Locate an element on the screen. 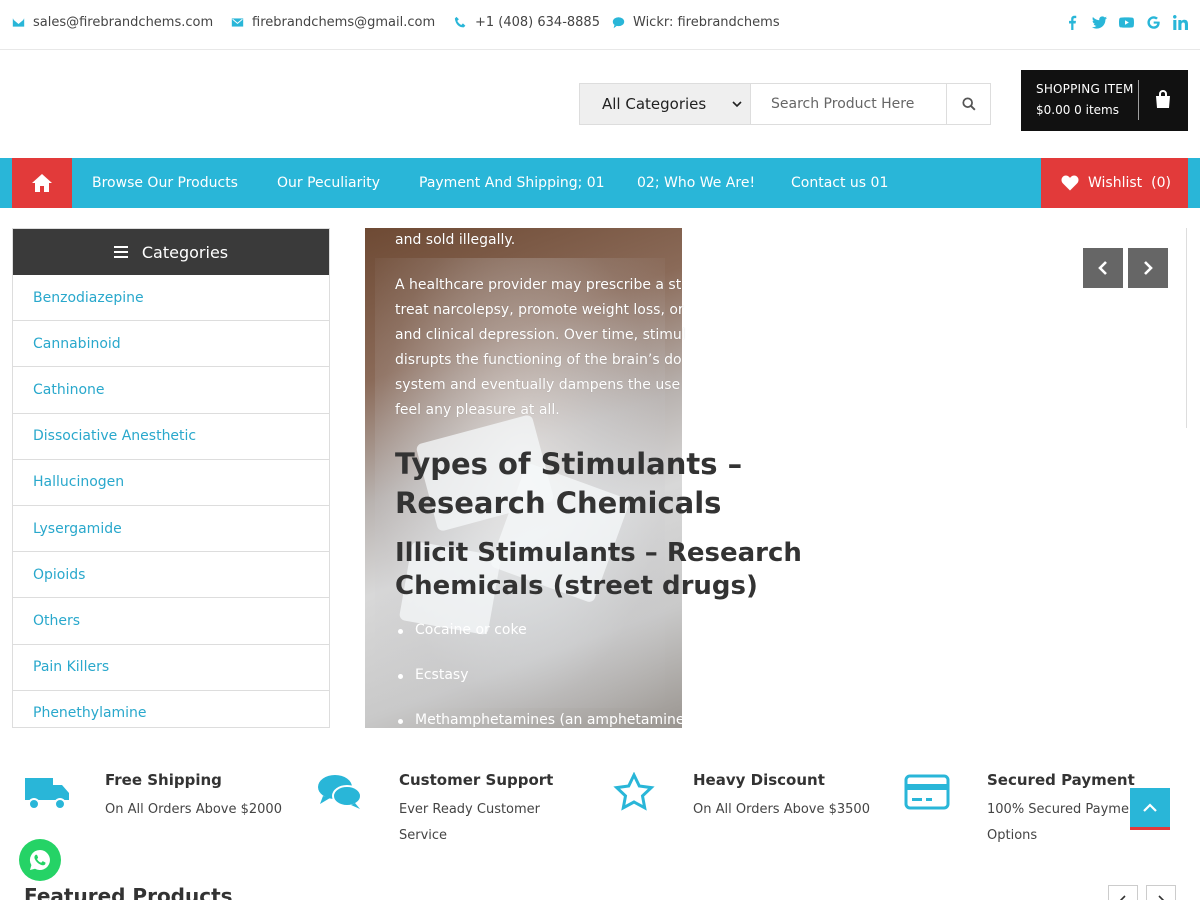  truck-icon is located at coordinates (47, 792).